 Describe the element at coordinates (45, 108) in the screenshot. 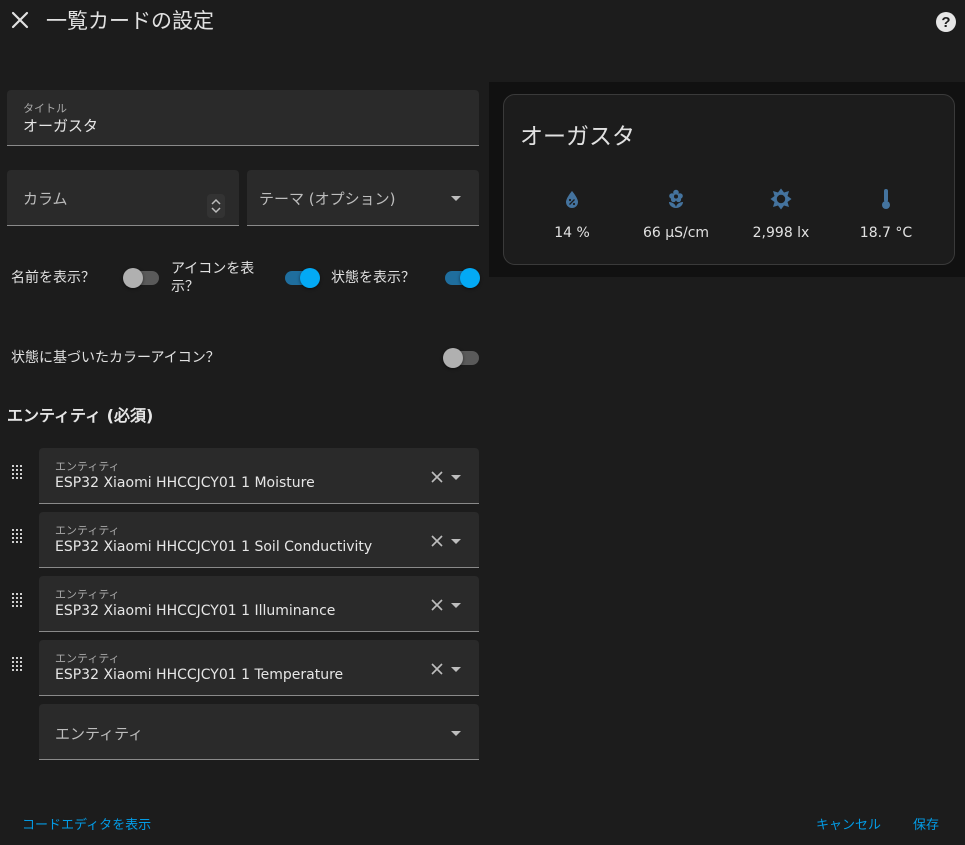

I see `title-field-label: タイトル` at that location.